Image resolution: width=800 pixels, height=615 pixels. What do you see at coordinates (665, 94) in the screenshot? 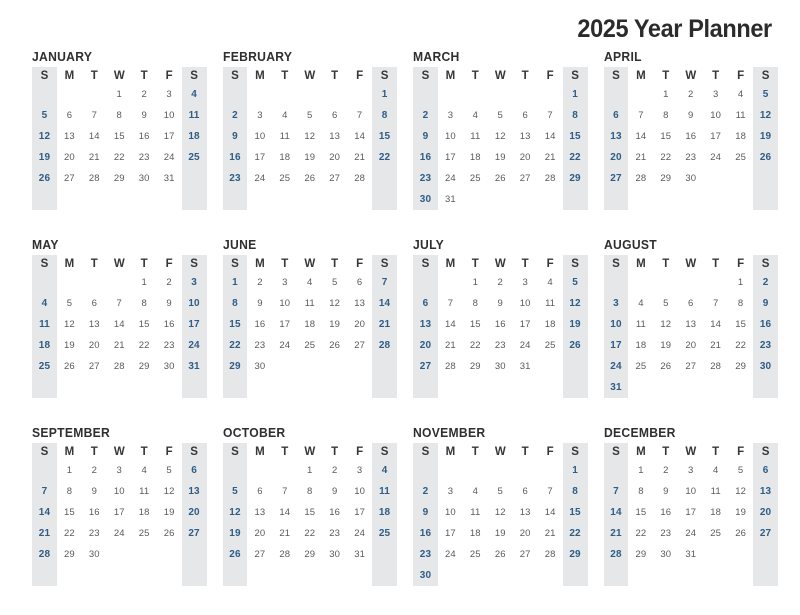
I see `day-cell: 1` at bounding box center [665, 94].